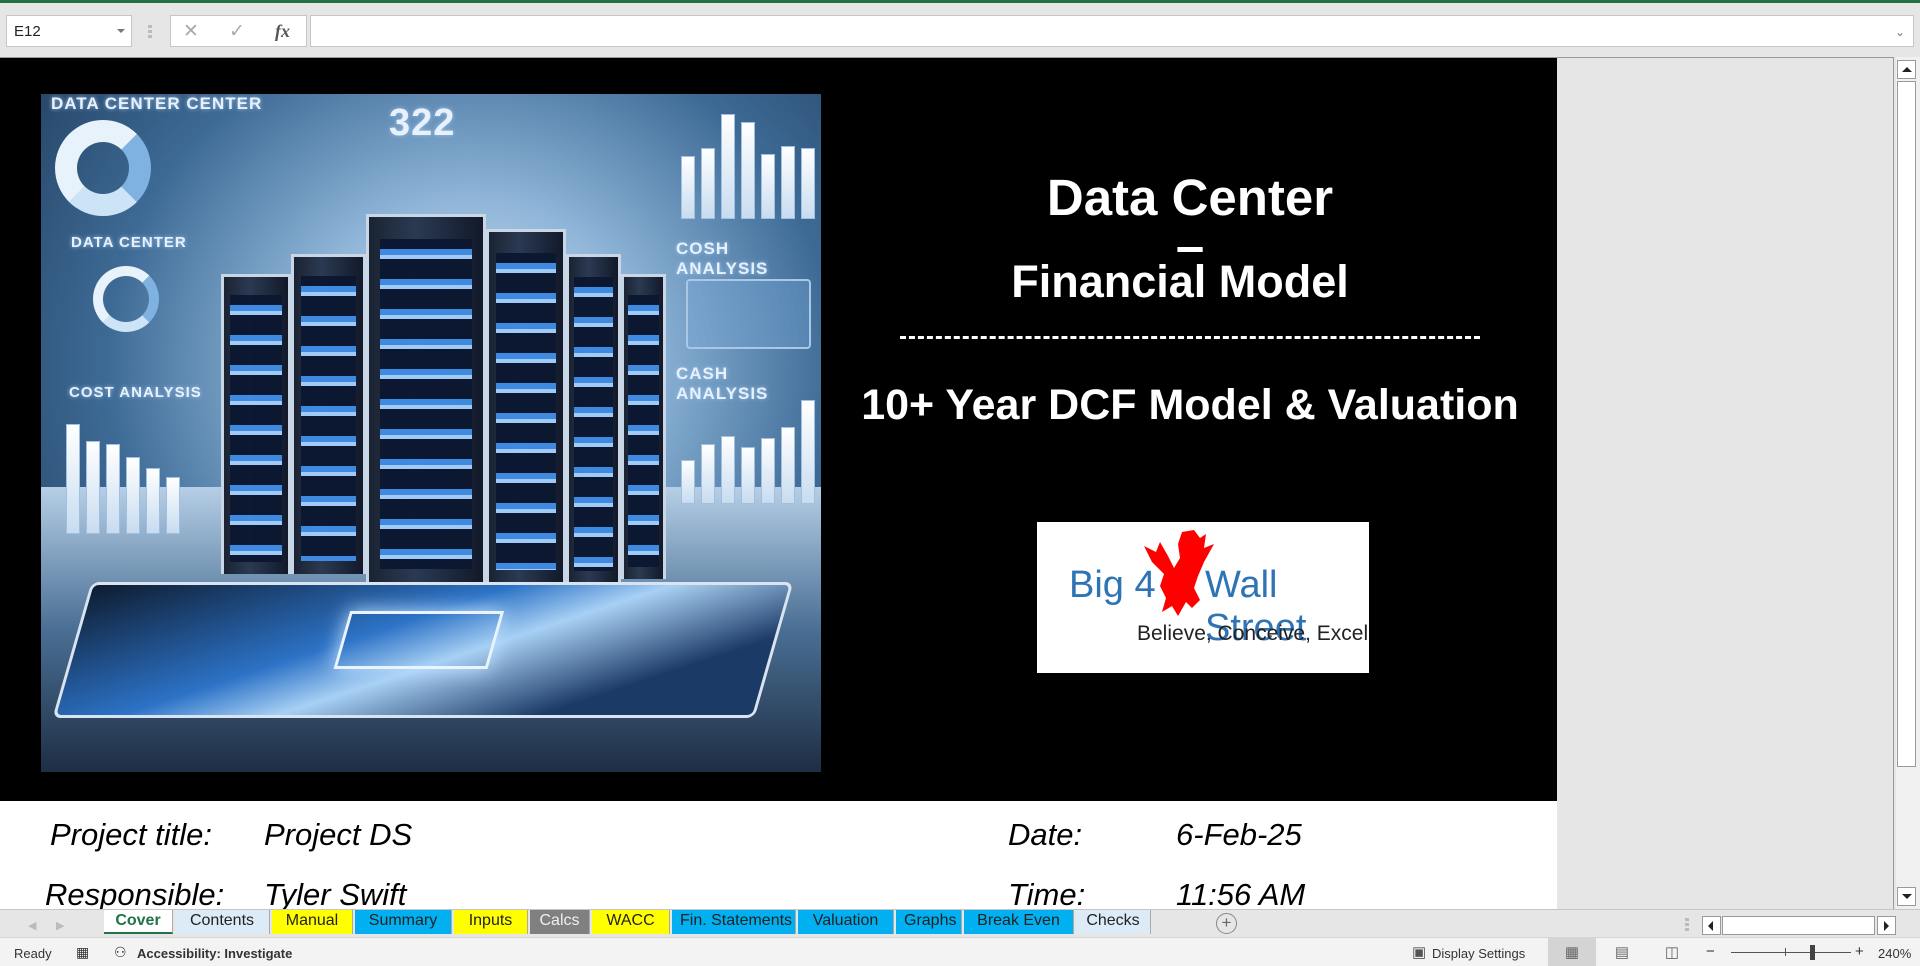 The width and height of the screenshot is (1920, 966). Describe the element at coordinates (403, 922) in the screenshot. I see `sheet-tab-summary: Summary` at that location.